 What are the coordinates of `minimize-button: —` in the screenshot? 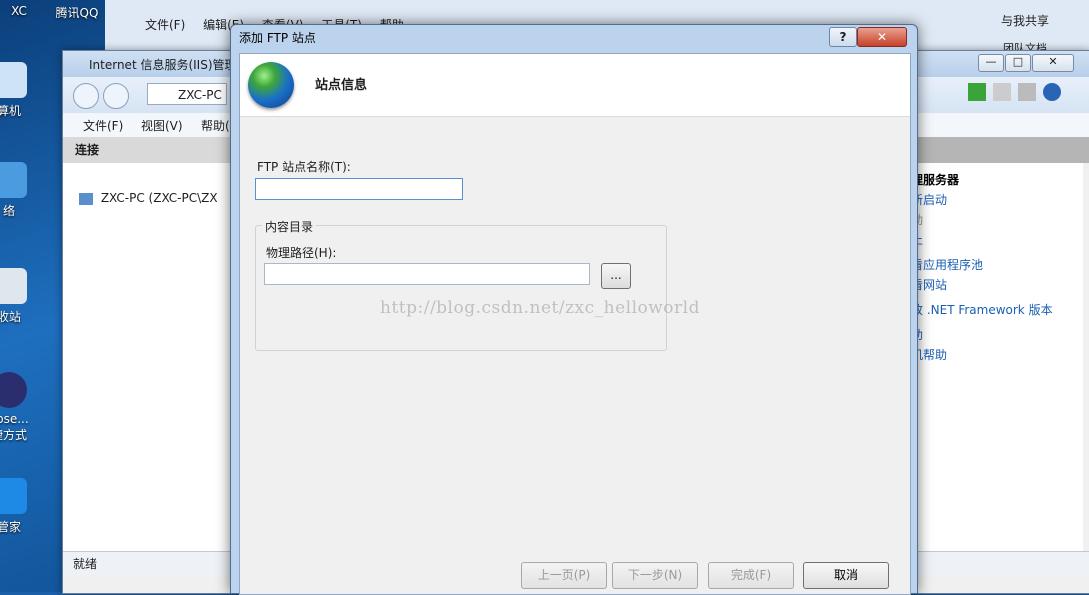 It's located at (991, 63).